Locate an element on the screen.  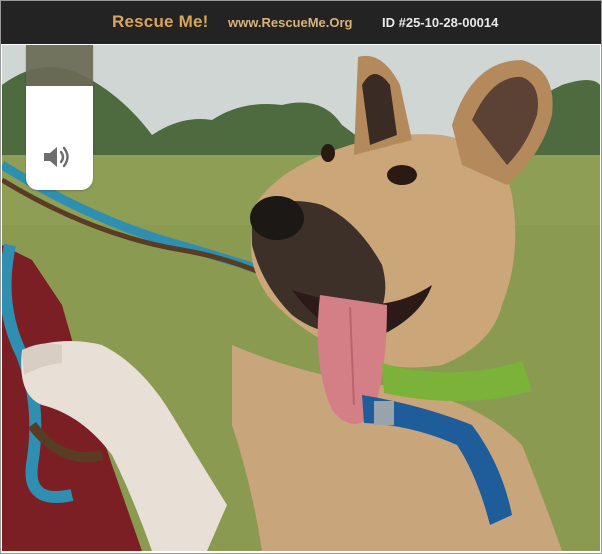
volume-track is located at coordinates (59, 65).